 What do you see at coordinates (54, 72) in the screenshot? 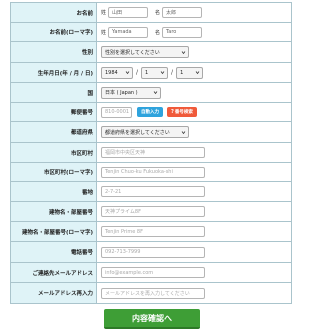
I see `label-birthday: 生年月日(年 / 月 / 日)` at bounding box center [54, 72].